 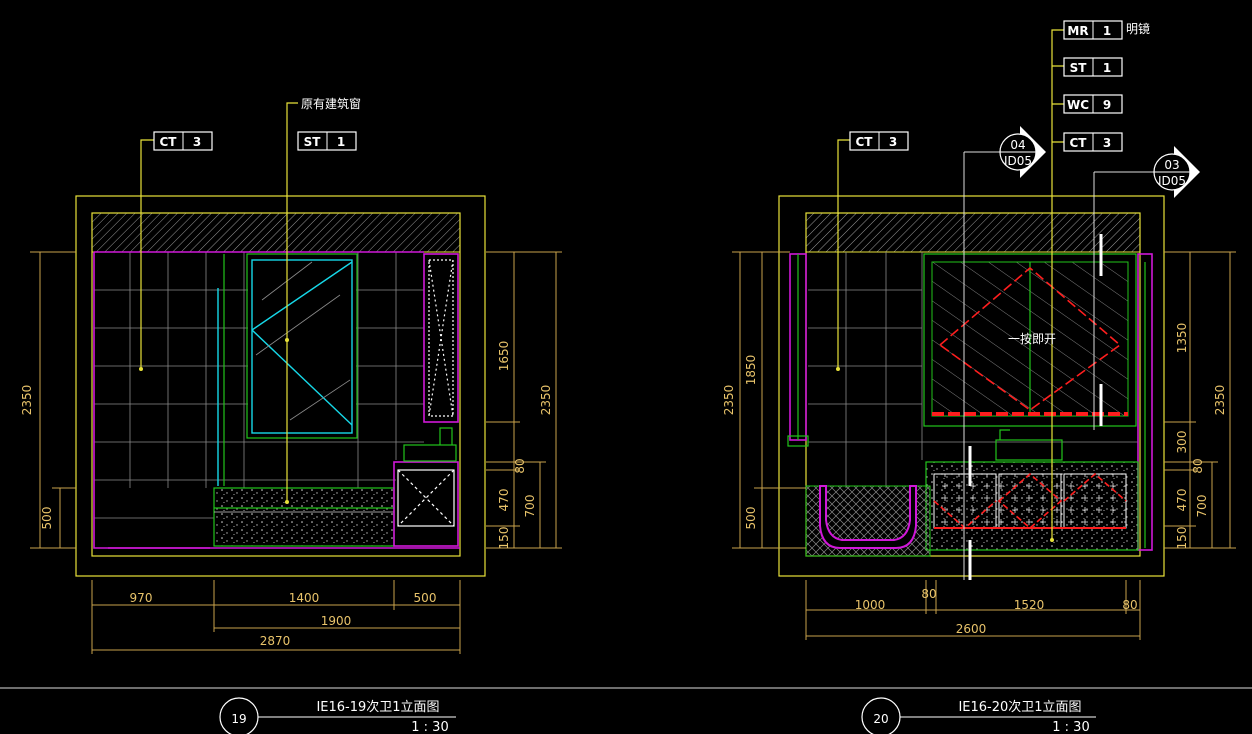 What do you see at coordinates (1107, 105) in the screenshot?
I see `tag-number: 9` at bounding box center [1107, 105].